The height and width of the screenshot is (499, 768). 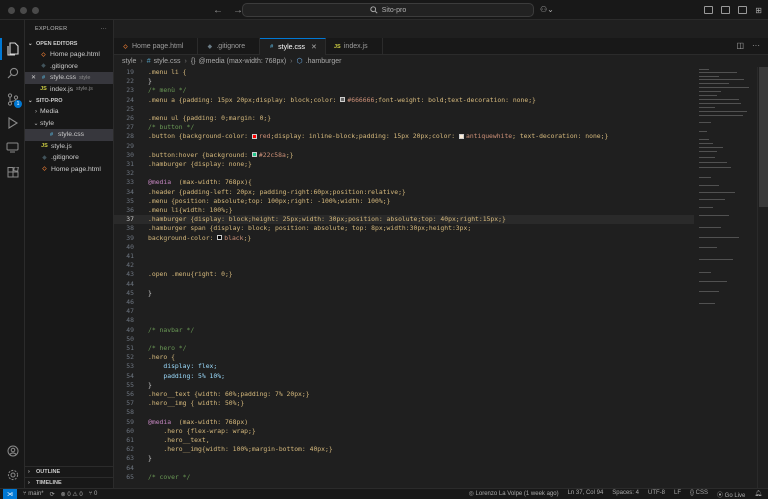 What do you see at coordinates (748, 45) in the screenshot?
I see `editor-actions: ◫ ···` at bounding box center [748, 45].